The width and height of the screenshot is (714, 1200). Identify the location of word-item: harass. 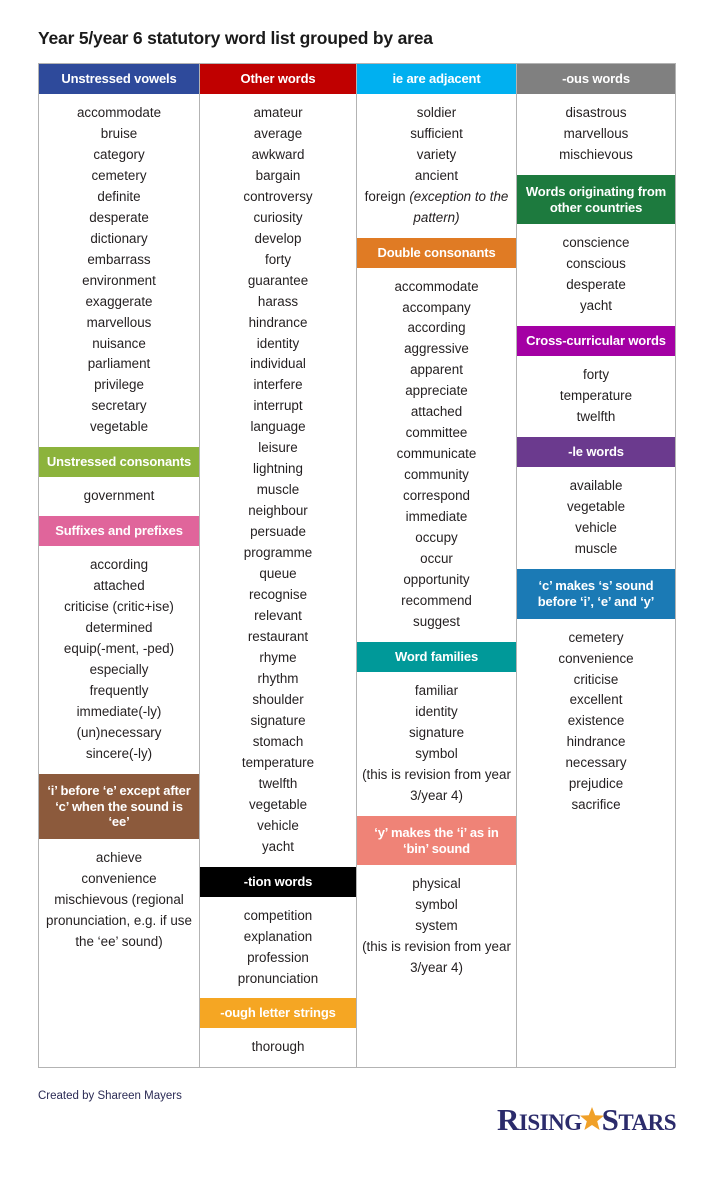
(278, 301).